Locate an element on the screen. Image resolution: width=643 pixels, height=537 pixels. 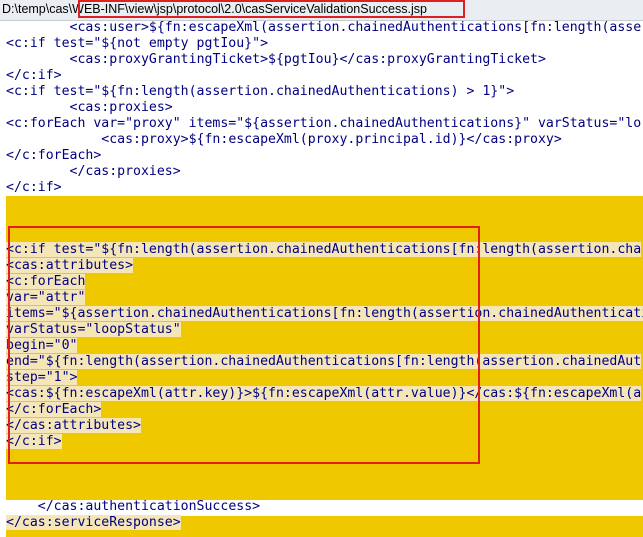
code-line: </cas:attributes> is located at coordinates (73, 426).